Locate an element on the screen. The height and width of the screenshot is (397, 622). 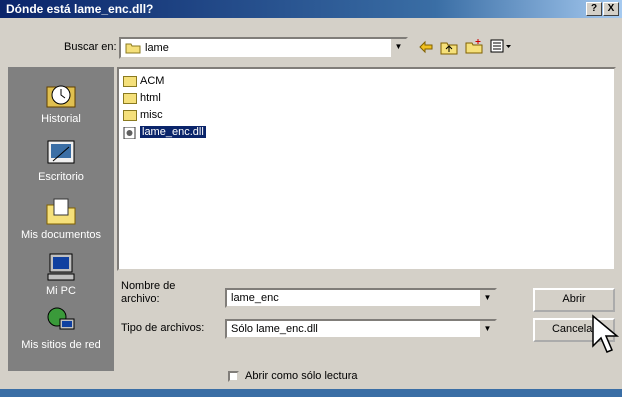
place-label: Mi PC is located at coordinates (61, 291).